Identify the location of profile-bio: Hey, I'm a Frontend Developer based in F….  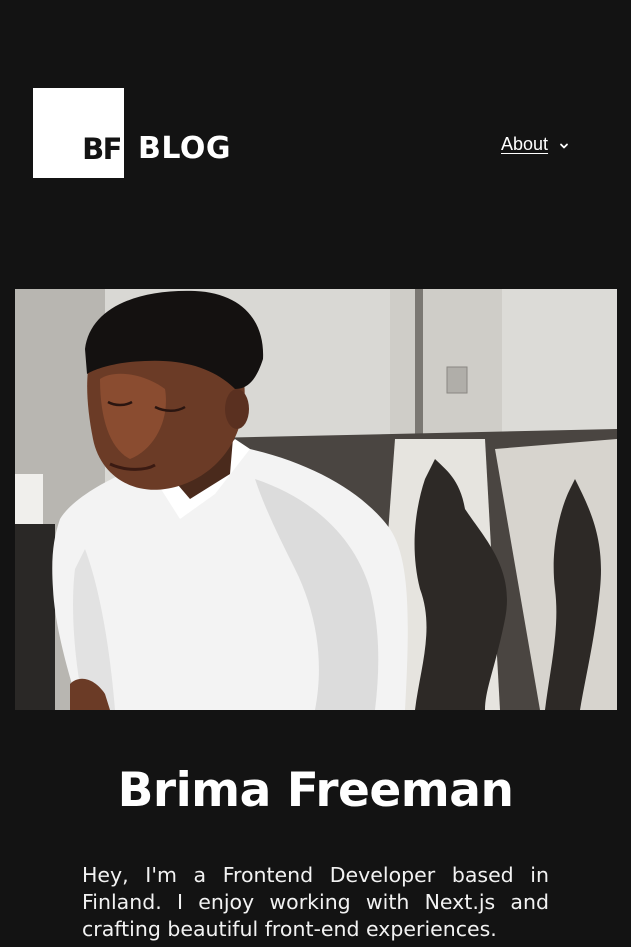
(315, 902).